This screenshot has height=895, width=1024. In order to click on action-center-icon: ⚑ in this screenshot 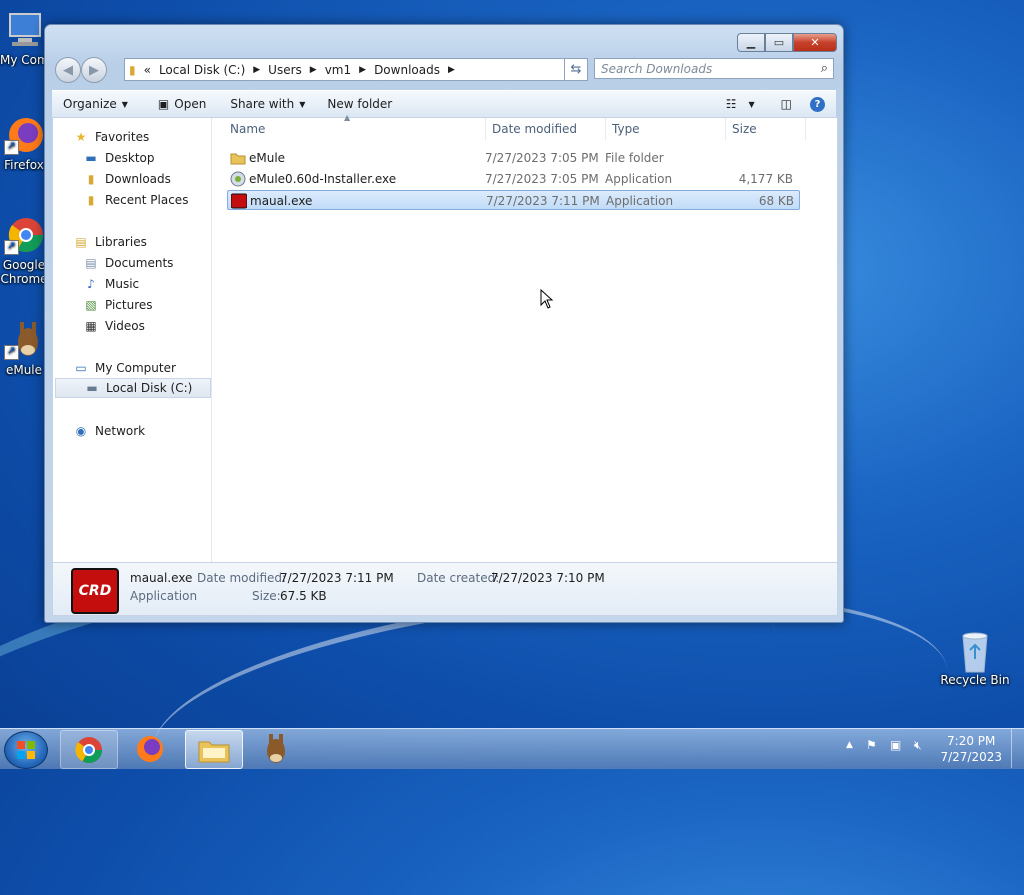, I will do `click(871, 745)`.